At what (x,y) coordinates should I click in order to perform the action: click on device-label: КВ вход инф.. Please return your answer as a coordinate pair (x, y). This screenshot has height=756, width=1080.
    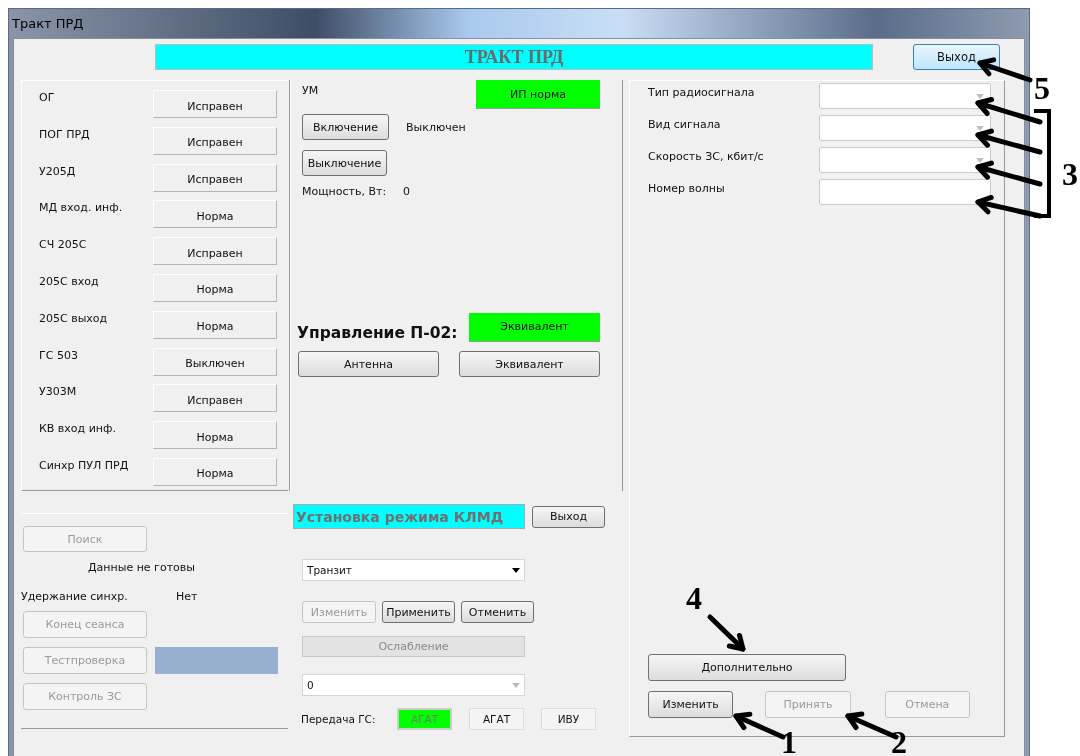
    Looking at the image, I should click on (78, 429).